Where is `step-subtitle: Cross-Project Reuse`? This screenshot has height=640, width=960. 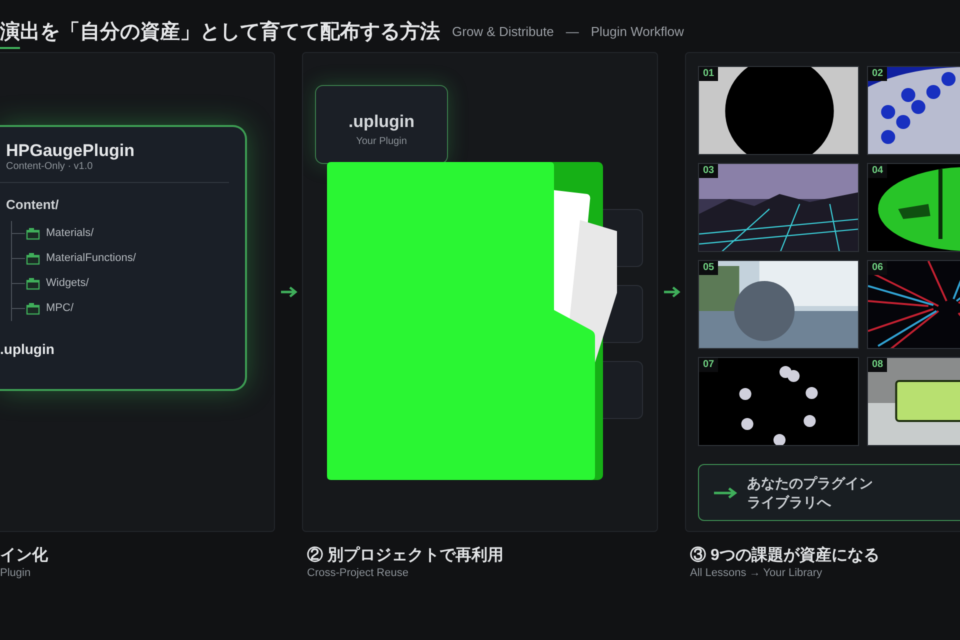 step-subtitle: Cross-Project Reuse is located at coordinates (358, 573).